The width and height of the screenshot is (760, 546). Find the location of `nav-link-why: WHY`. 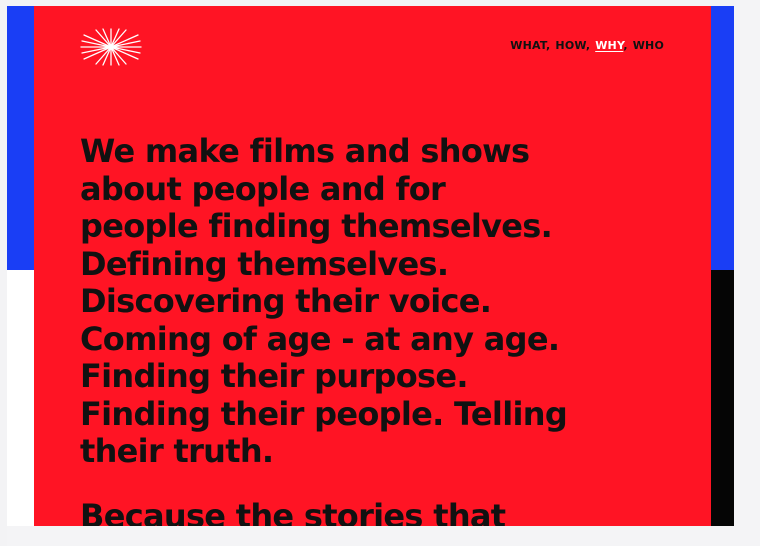

nav-link-why: WHY is located at coordinates (609, 45).